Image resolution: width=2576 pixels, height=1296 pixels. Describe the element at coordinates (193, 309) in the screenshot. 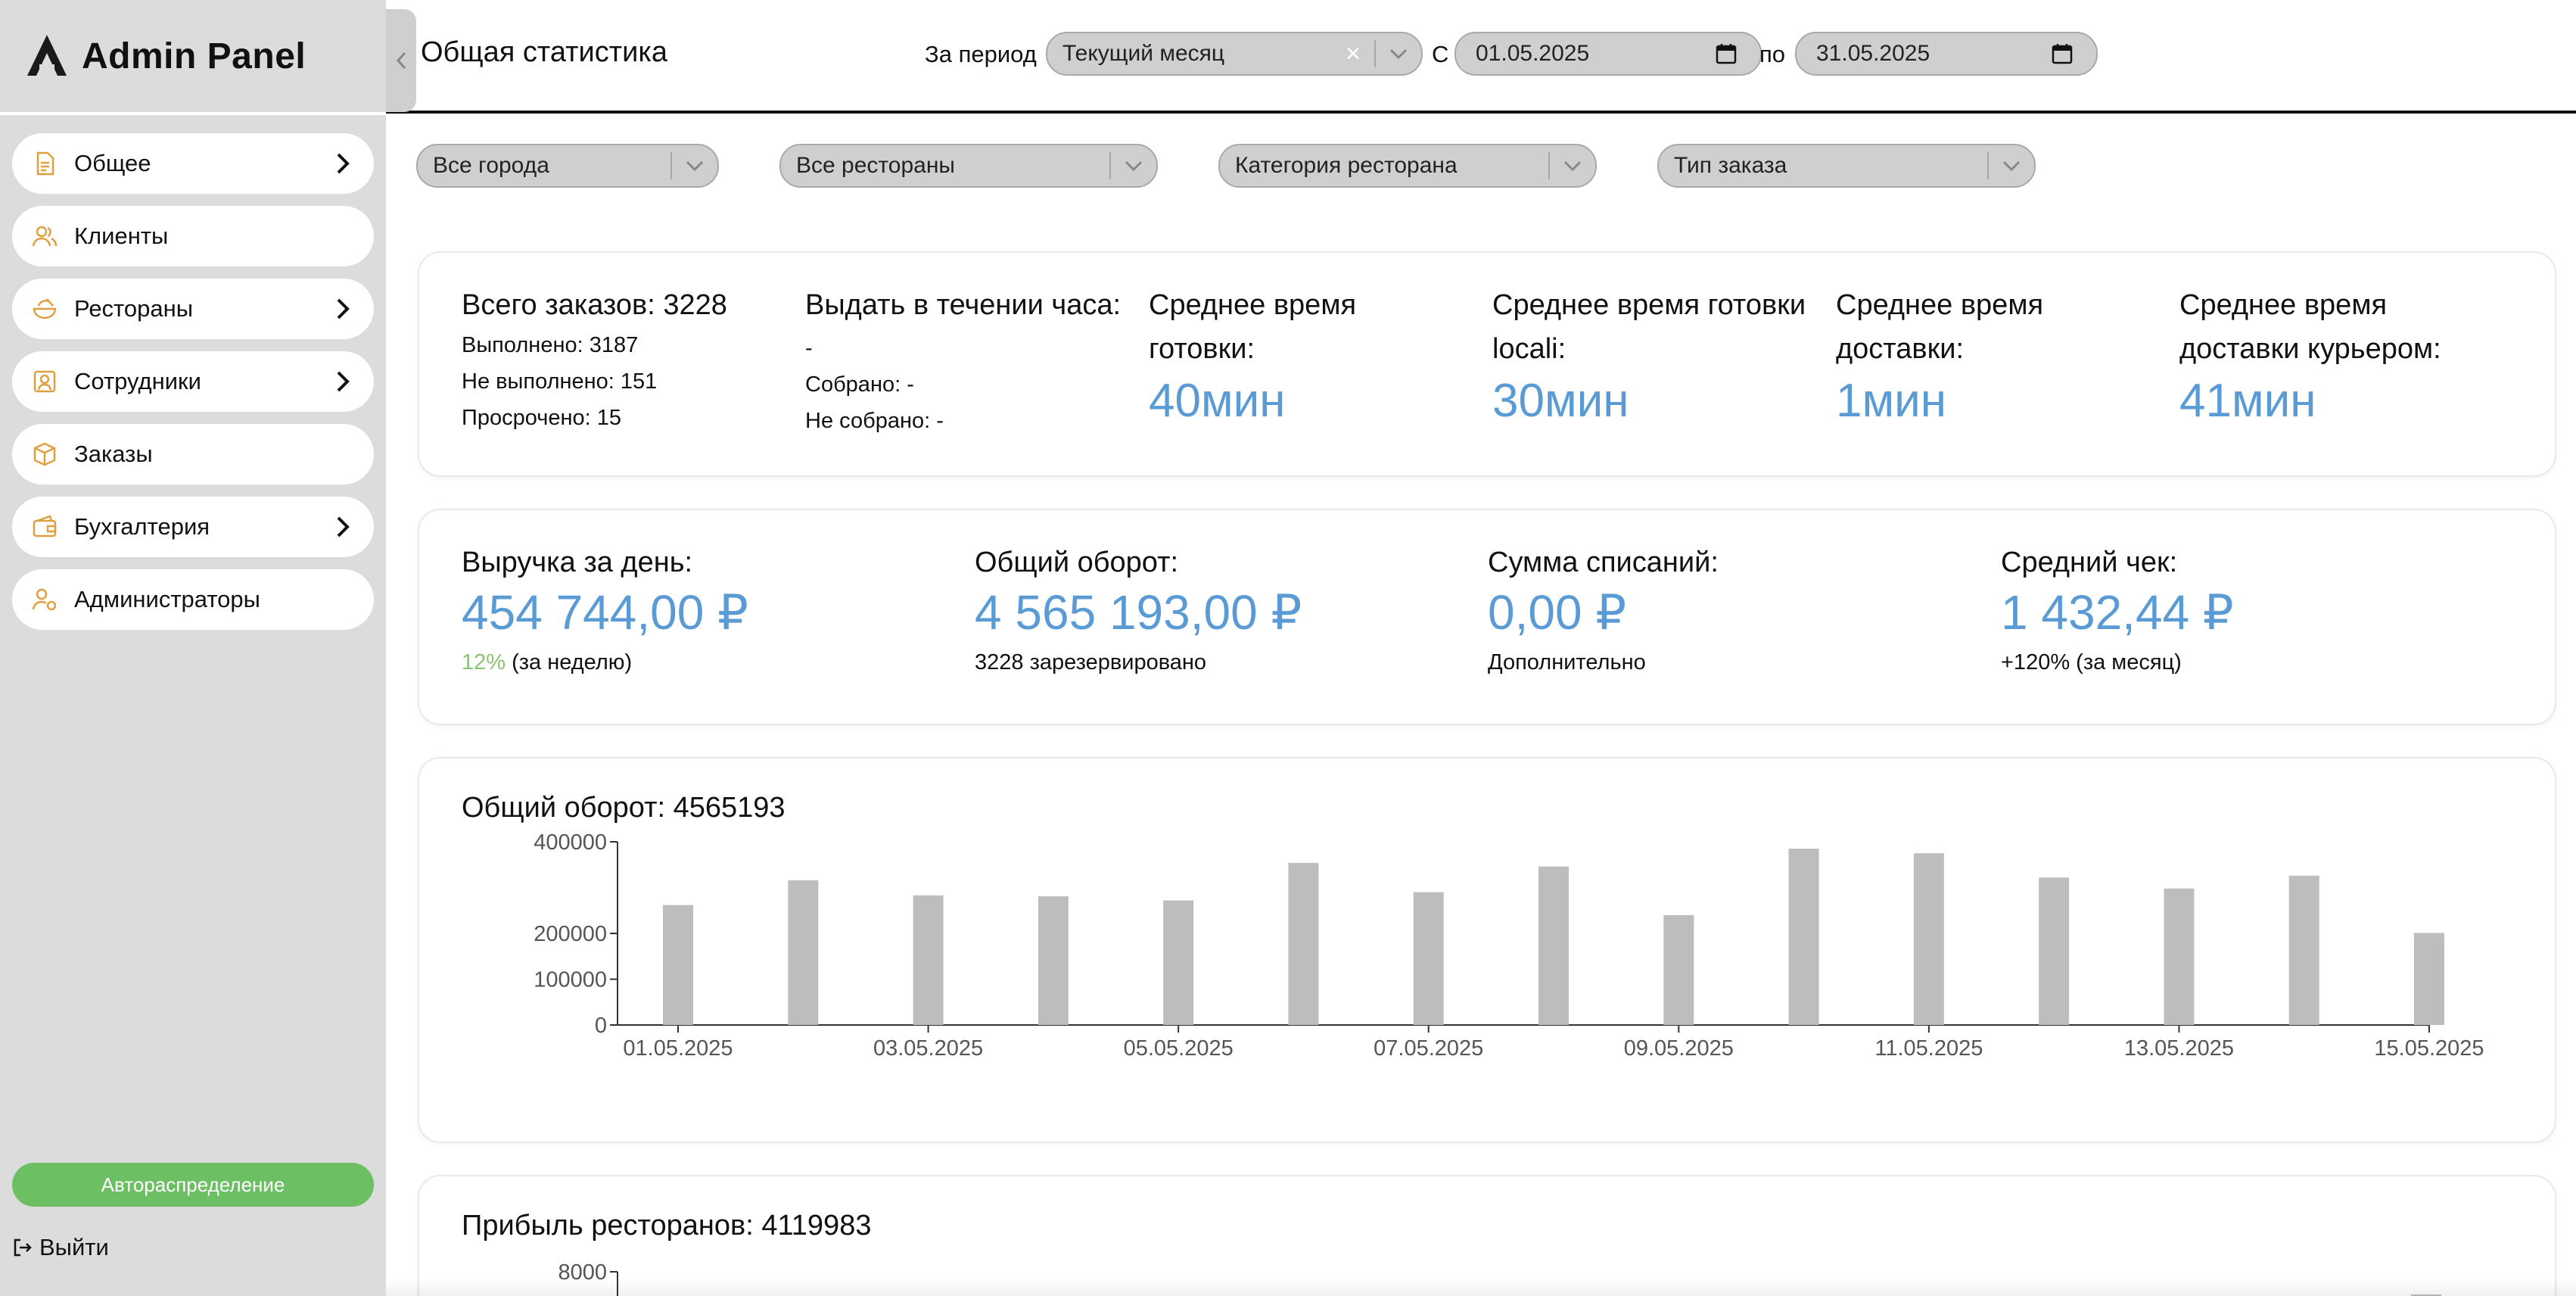

I see `sidebar-item-restaurants: Рестораны` at that location.